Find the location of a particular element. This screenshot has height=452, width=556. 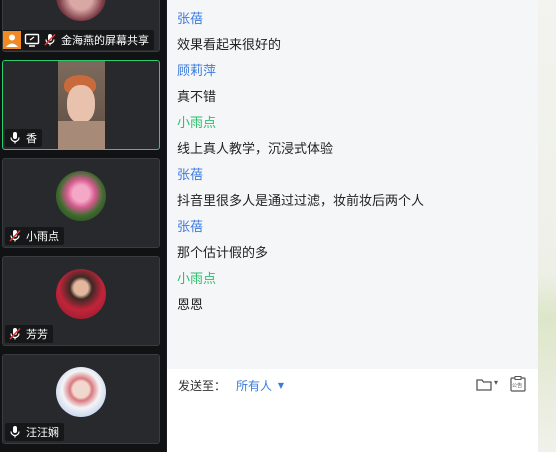

participant-name-bar: 小雨点 is located at coordinates (34, 236).